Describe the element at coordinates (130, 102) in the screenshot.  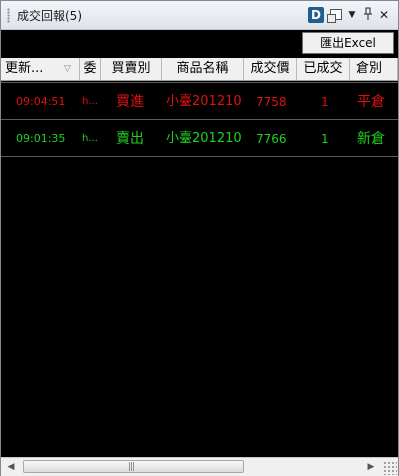
I see `cell-side: 買進` at that location.